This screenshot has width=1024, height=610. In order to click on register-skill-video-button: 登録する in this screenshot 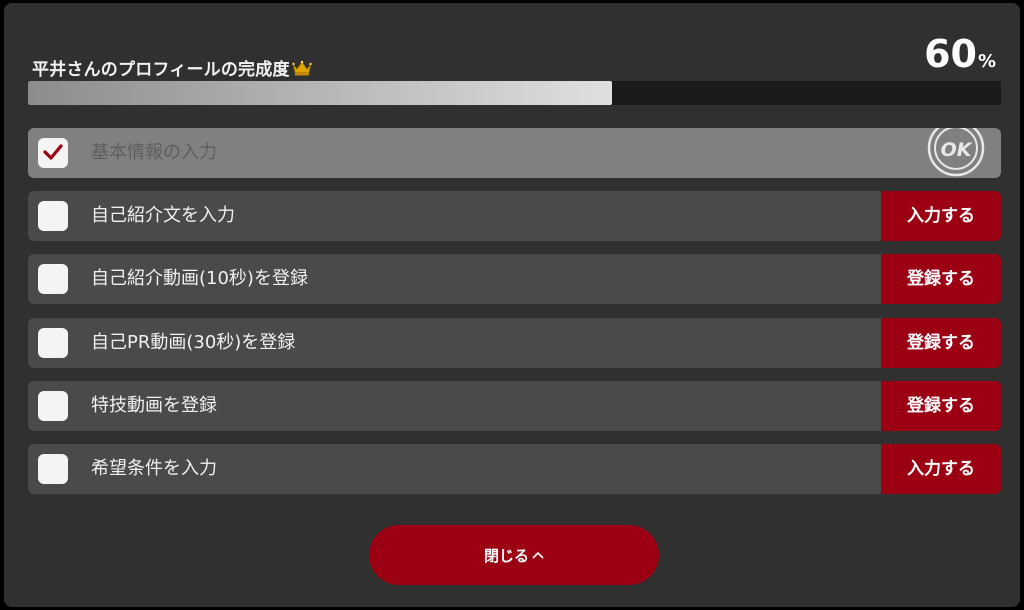, I will do `click(941, 406)`.